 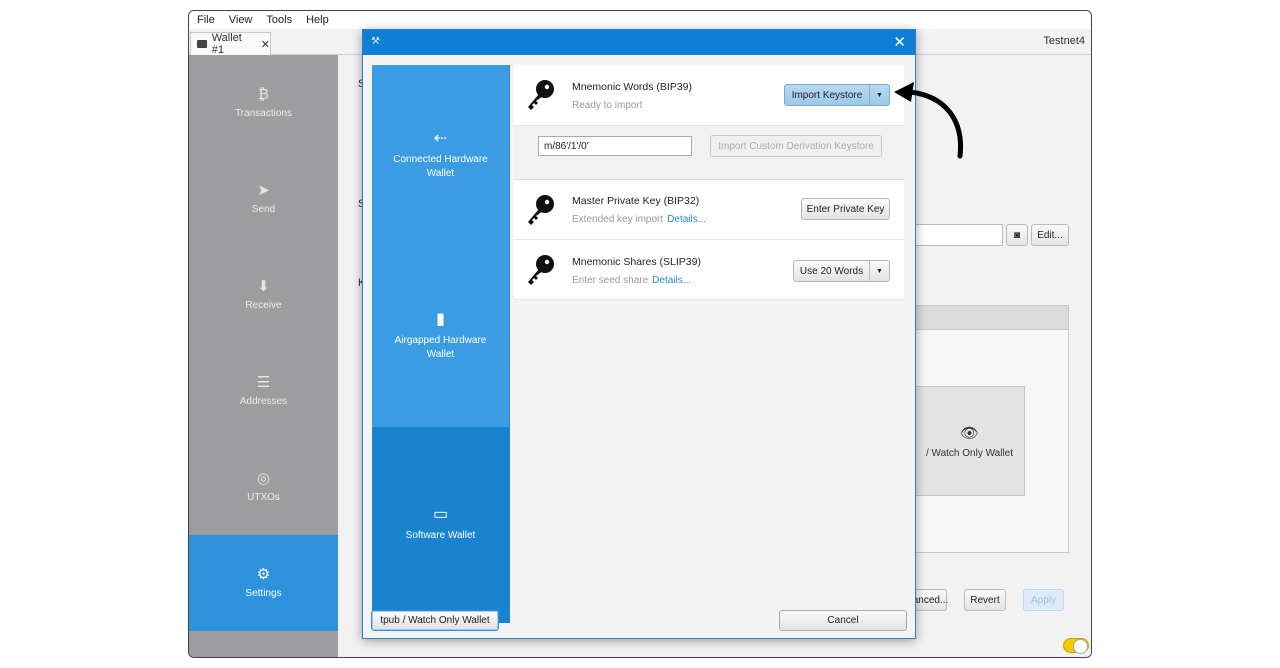 What do you see at coordinates (831, 271) in the screenshot?
I see `use-20-words-label: Use 20 Words` at bounding box center [831, 271].